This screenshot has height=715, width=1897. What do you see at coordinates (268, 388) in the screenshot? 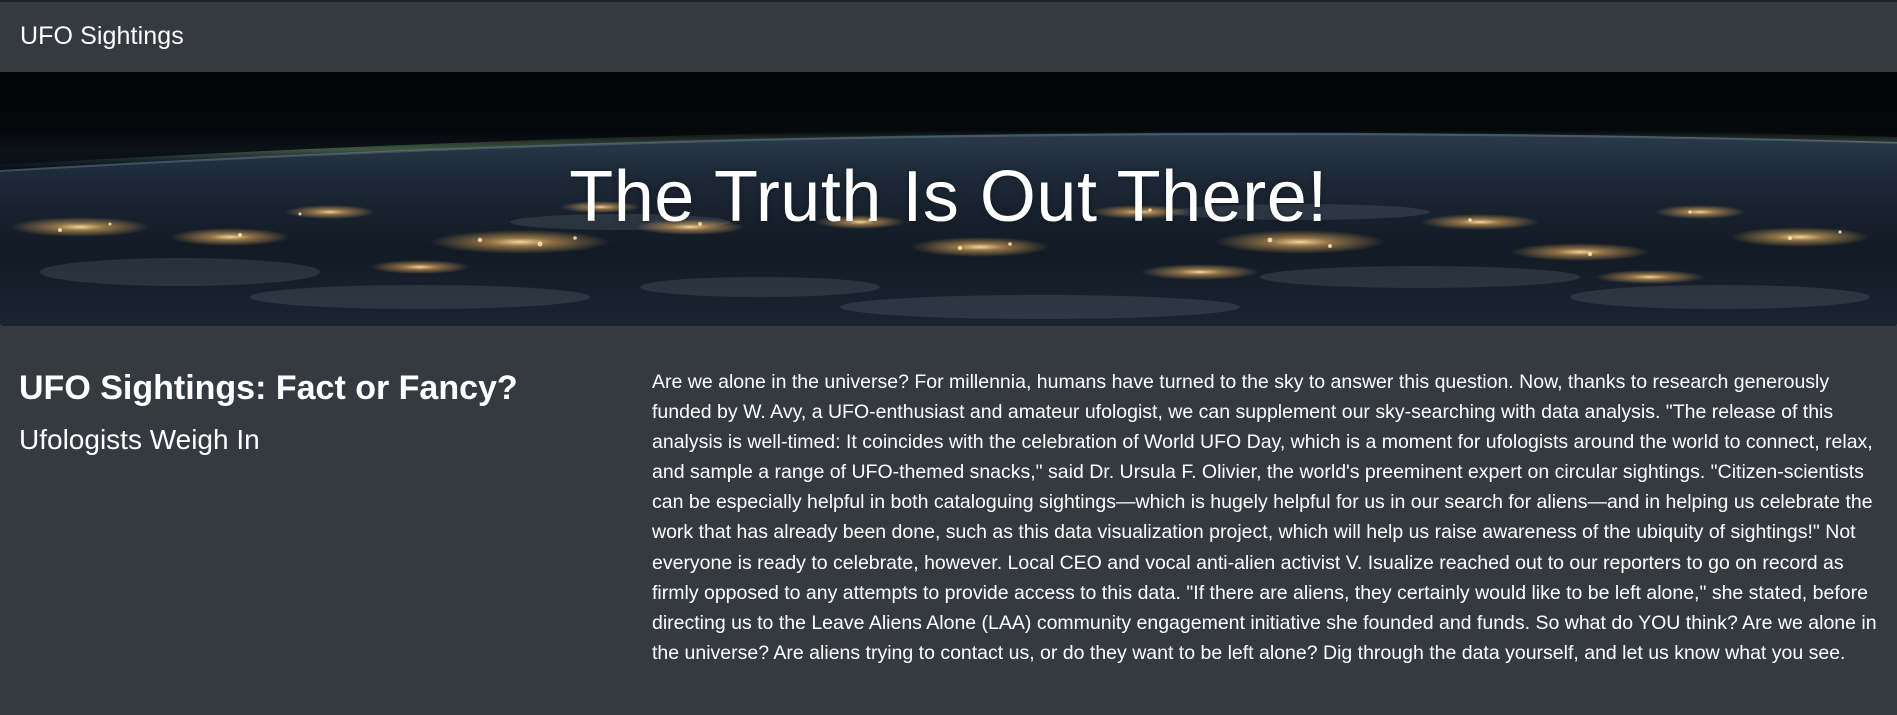
I see `article-title: UFO Sightings: Fact or Fancy?` at bounding box center [268, 388].